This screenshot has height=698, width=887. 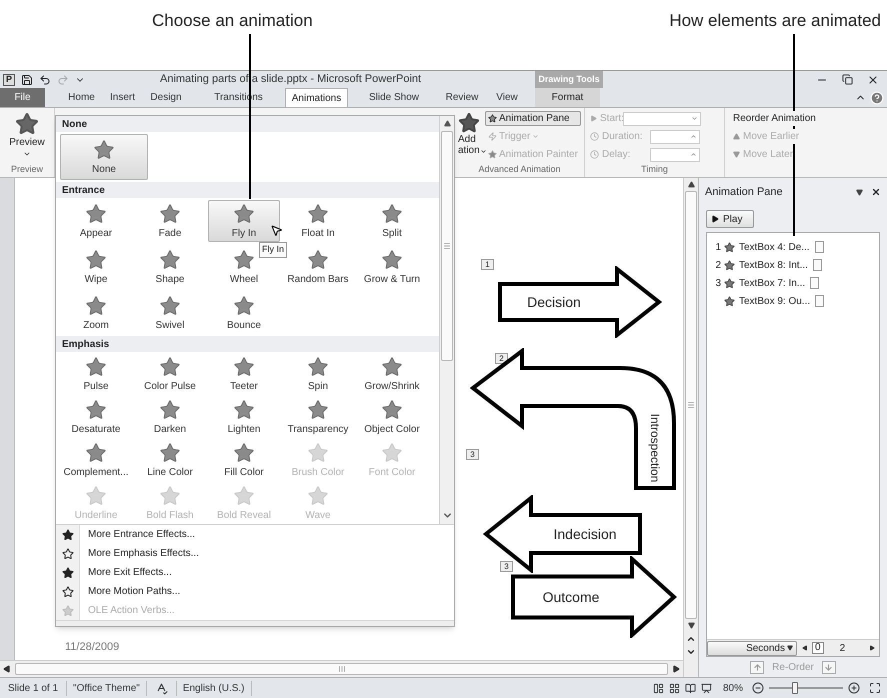 What do you see at coordinates (706, 688) in the screenshot?
I see `slide-show-icon` at bounding box center [706, 688].